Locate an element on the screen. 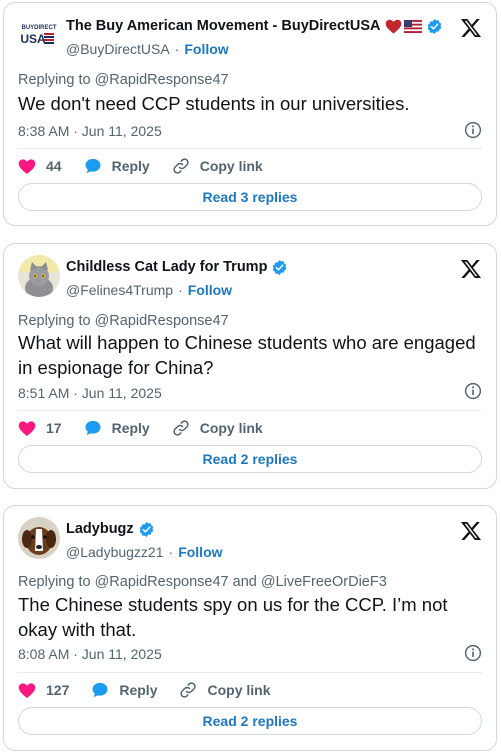  action-bar: 44 Reply Copy link is located at coordinates (151, 166).